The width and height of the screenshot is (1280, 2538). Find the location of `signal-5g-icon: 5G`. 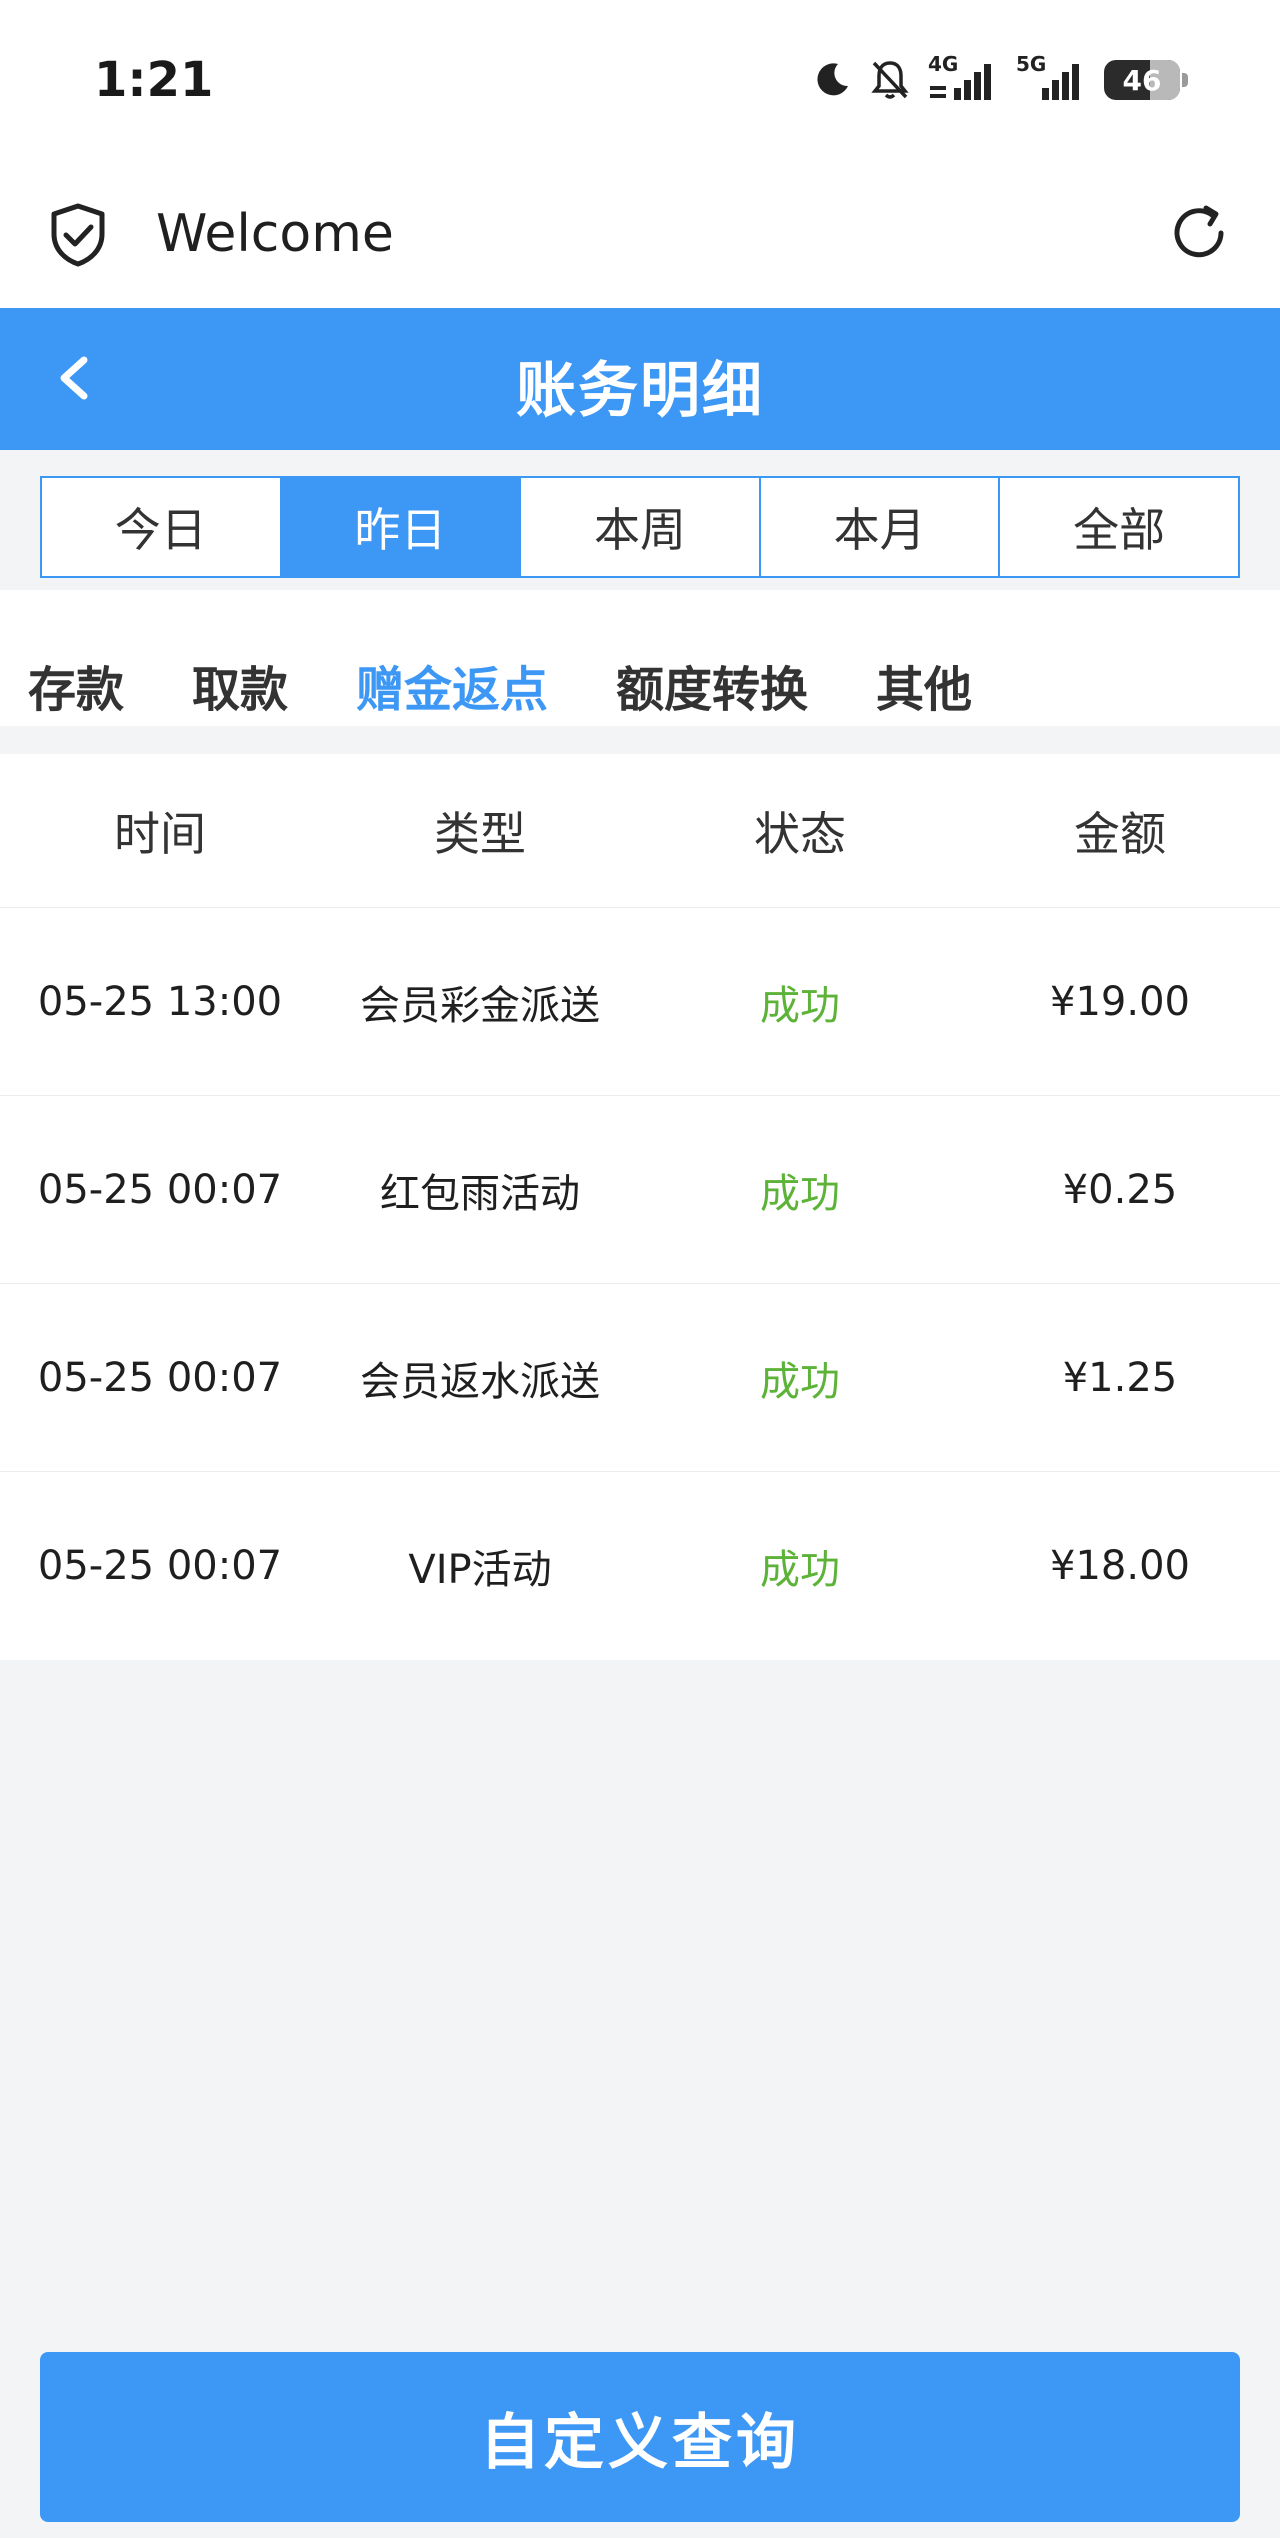

signal-5g-icon: 5G is located at coordinates (1051, 78).